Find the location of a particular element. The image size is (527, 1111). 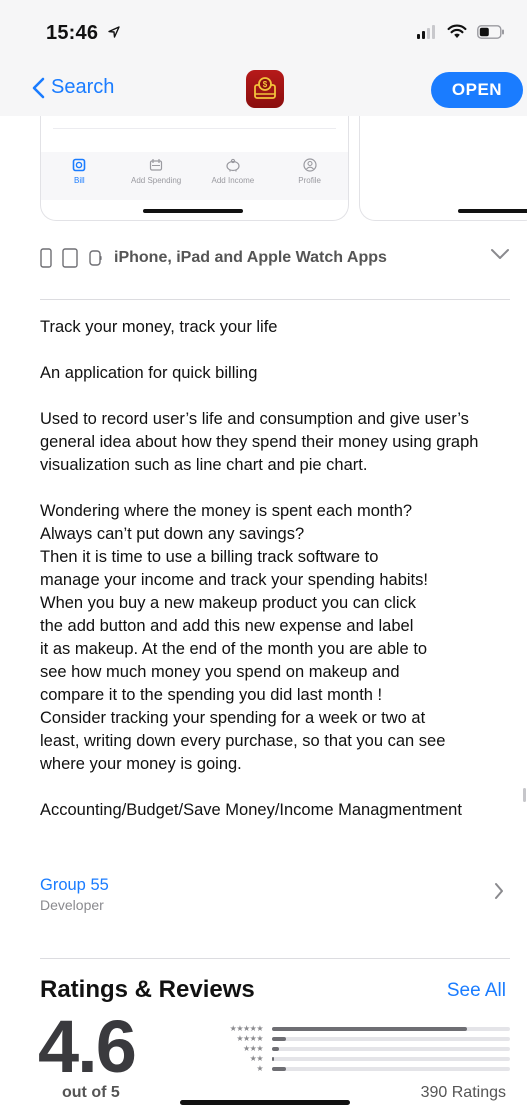

screenshot-tab-add-spending: Add Spending is located at coordinates (156, 176).